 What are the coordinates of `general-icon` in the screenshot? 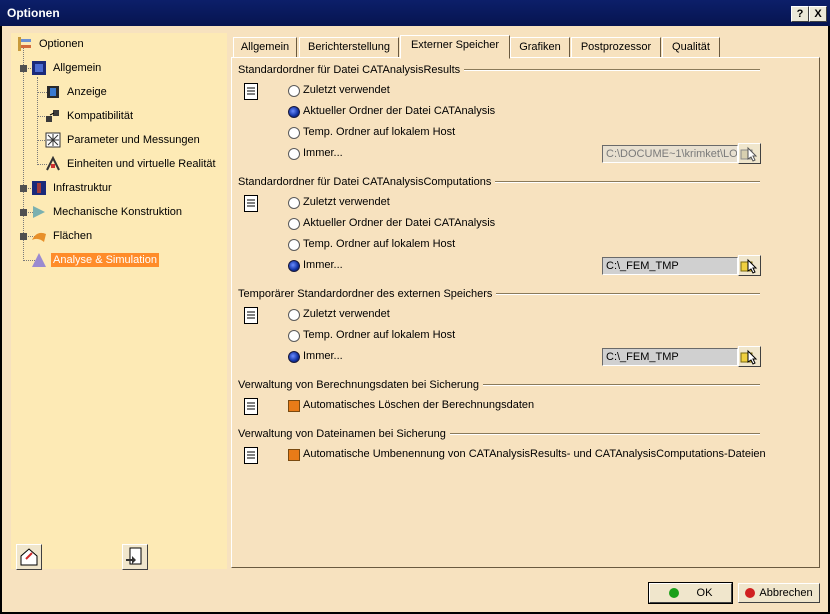 It's located at (39, 68).